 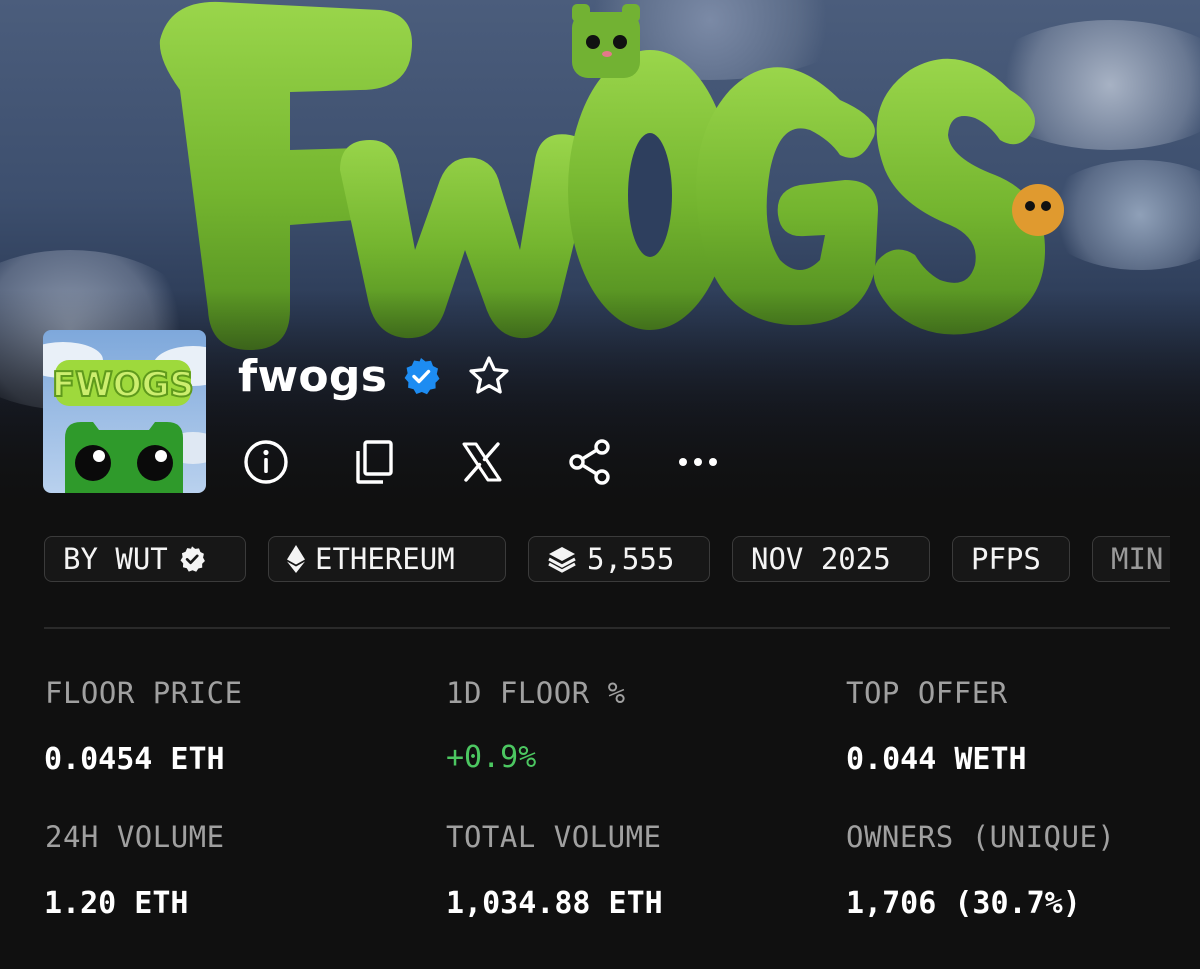 I want to click on info-icon, so click(x=266, y=462).